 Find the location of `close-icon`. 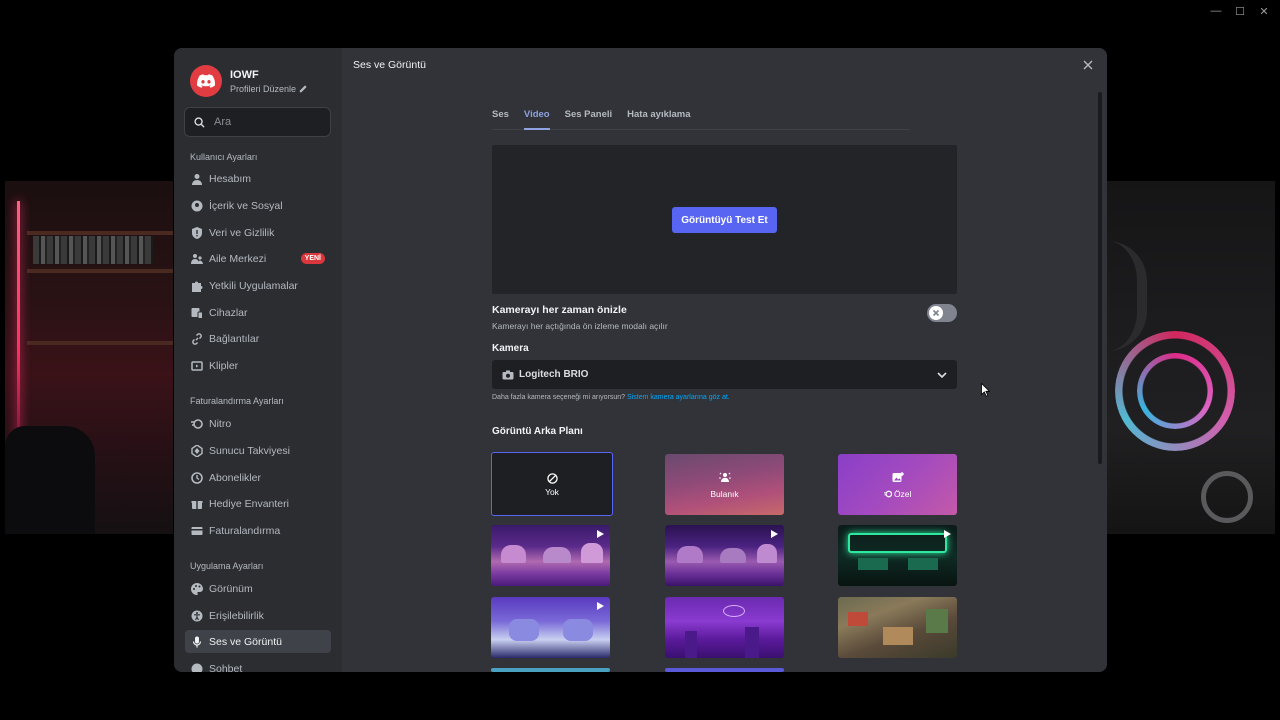

close-icon is located at coordinates (1088, 65).